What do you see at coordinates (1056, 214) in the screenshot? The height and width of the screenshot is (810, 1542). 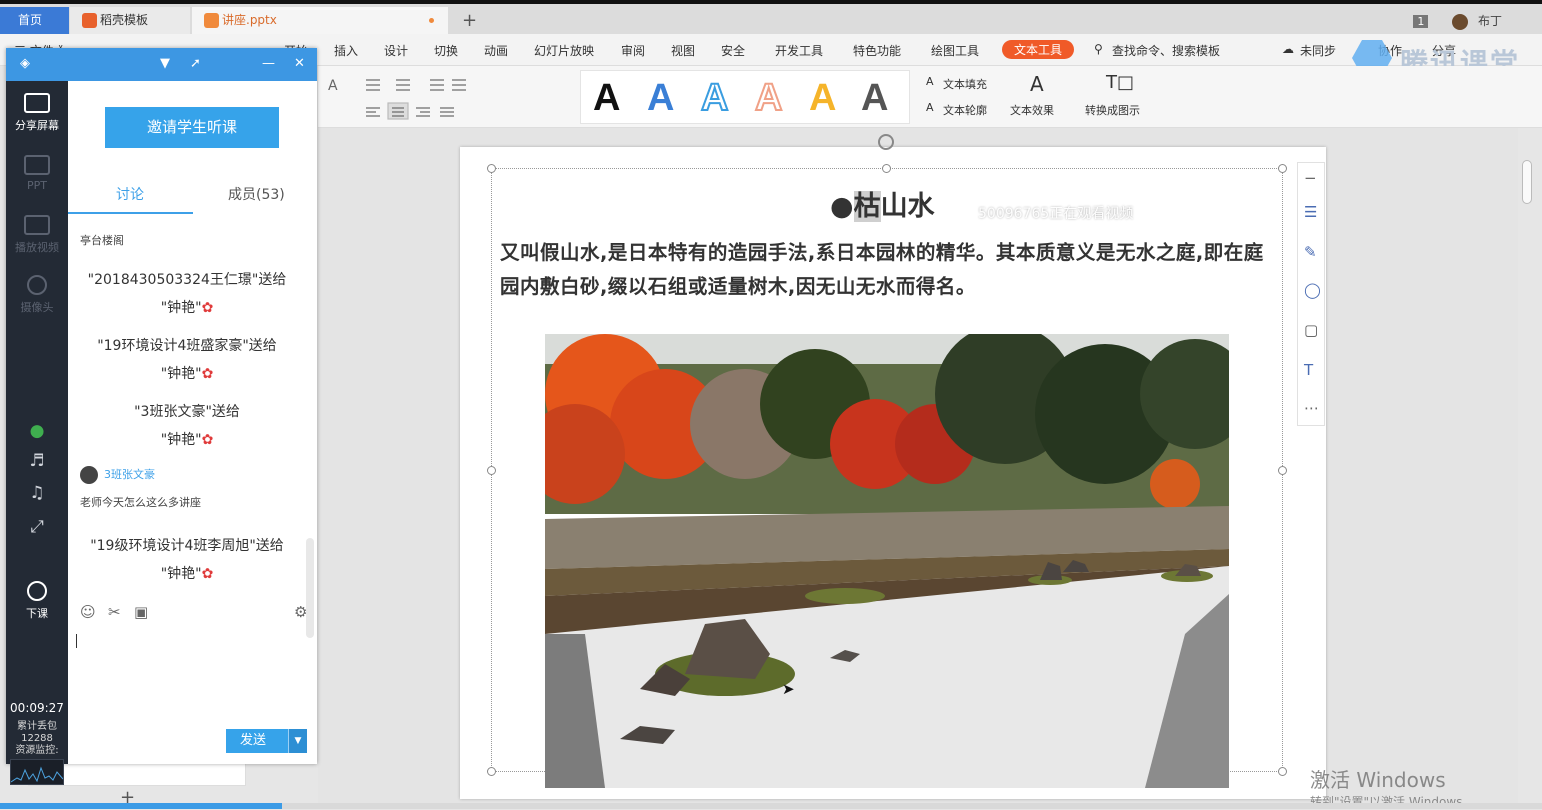 I see `viewer-watermark: 50096765正在观看视频` at bounding box center [1056, 214].